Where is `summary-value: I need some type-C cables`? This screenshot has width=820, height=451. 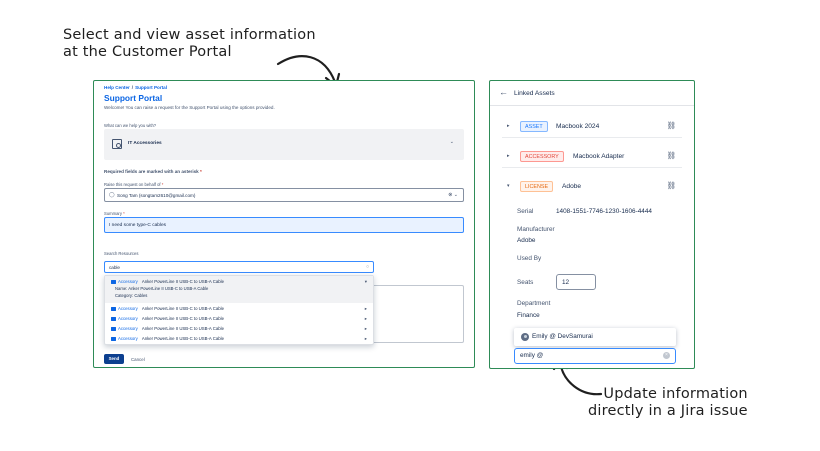
summary-value: I need some type-C cables is located at coordinates (138, 225).